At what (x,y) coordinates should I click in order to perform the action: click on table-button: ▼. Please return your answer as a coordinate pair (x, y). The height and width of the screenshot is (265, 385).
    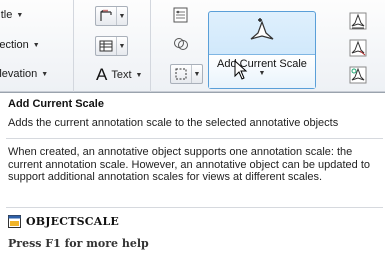
    Looking at the image, I should click on (111, 46).